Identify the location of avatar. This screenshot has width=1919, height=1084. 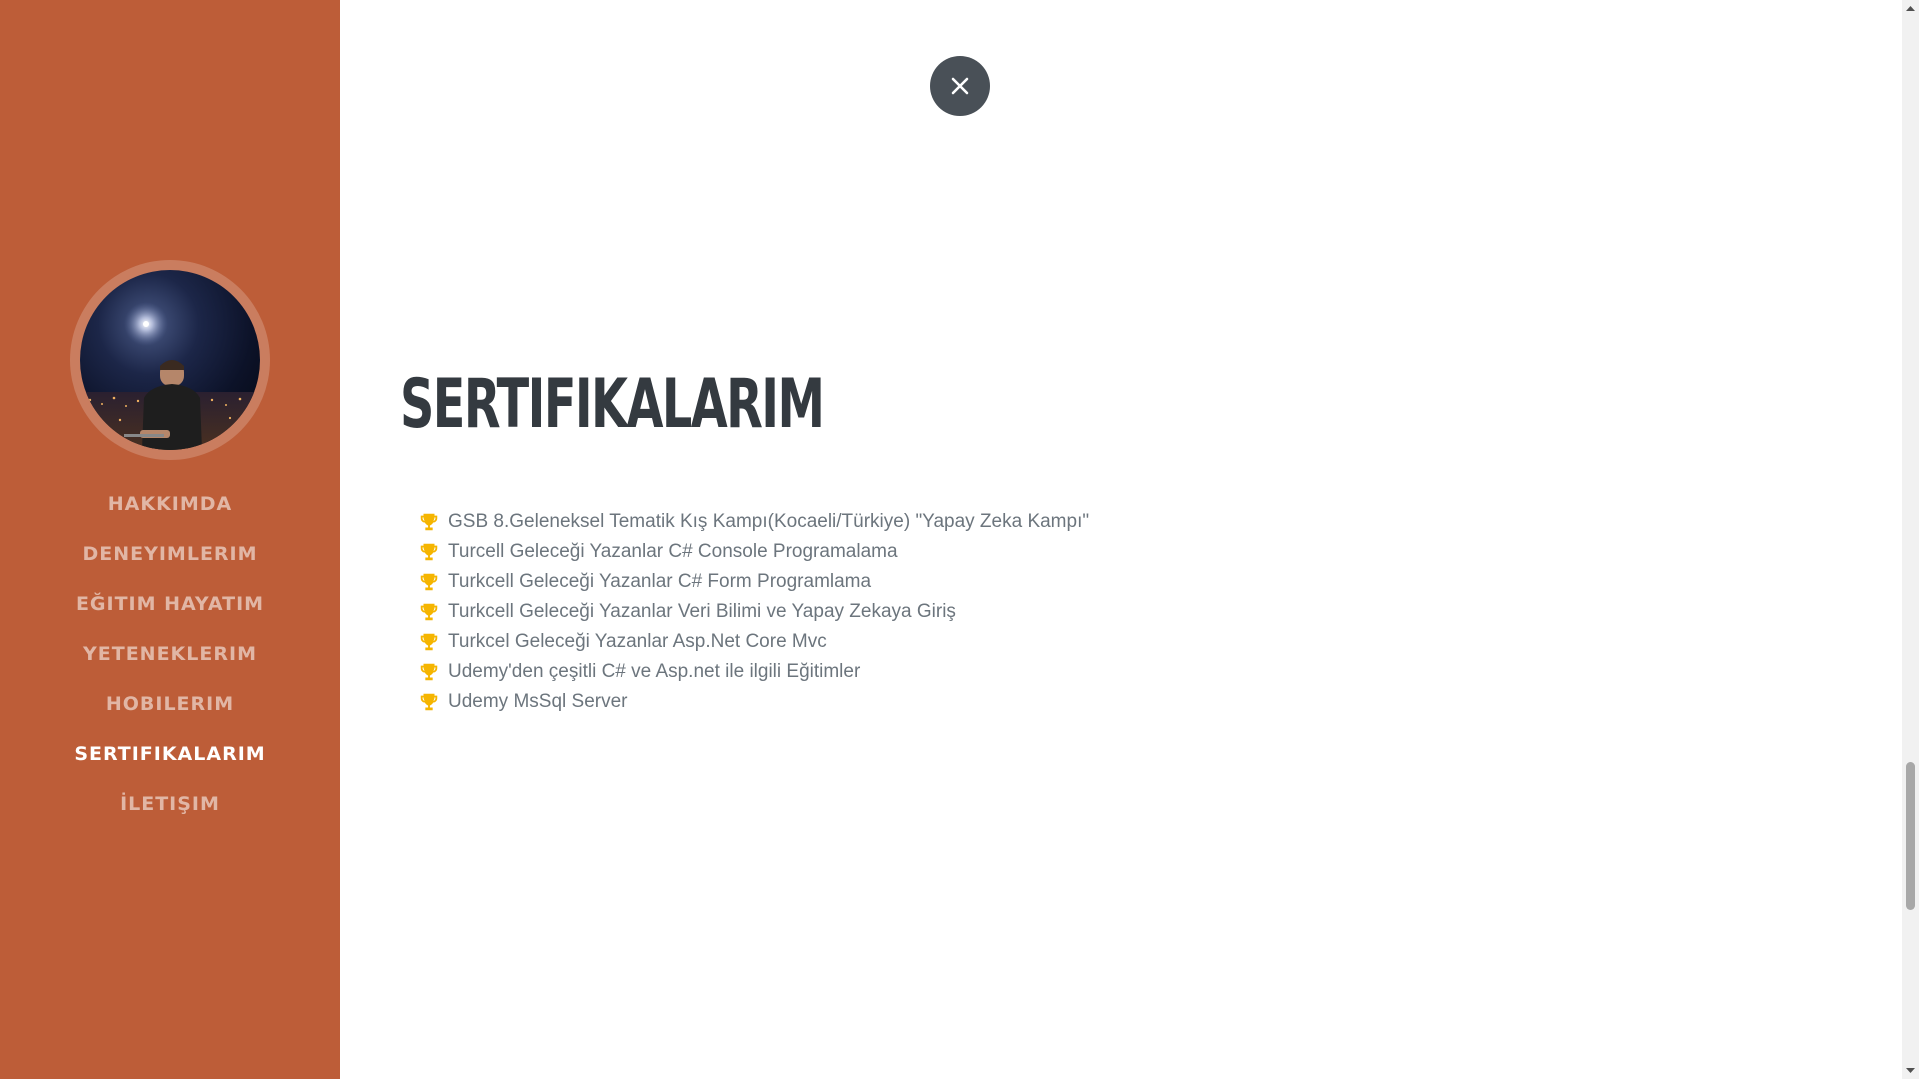
(170, 360).